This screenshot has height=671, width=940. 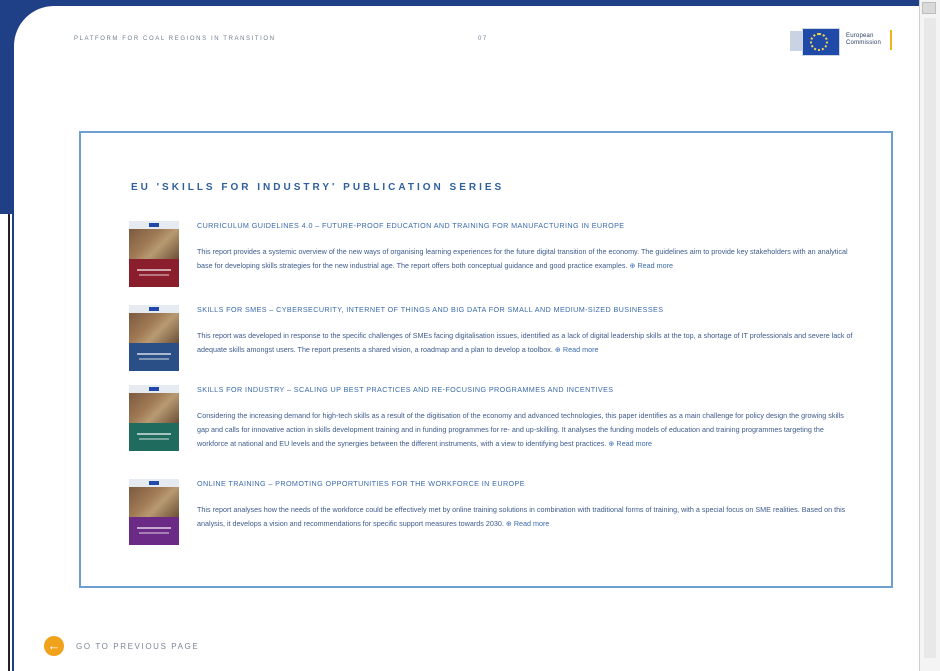 I want to click on arrow-left-icon: ←, so click(x=54, y=646).